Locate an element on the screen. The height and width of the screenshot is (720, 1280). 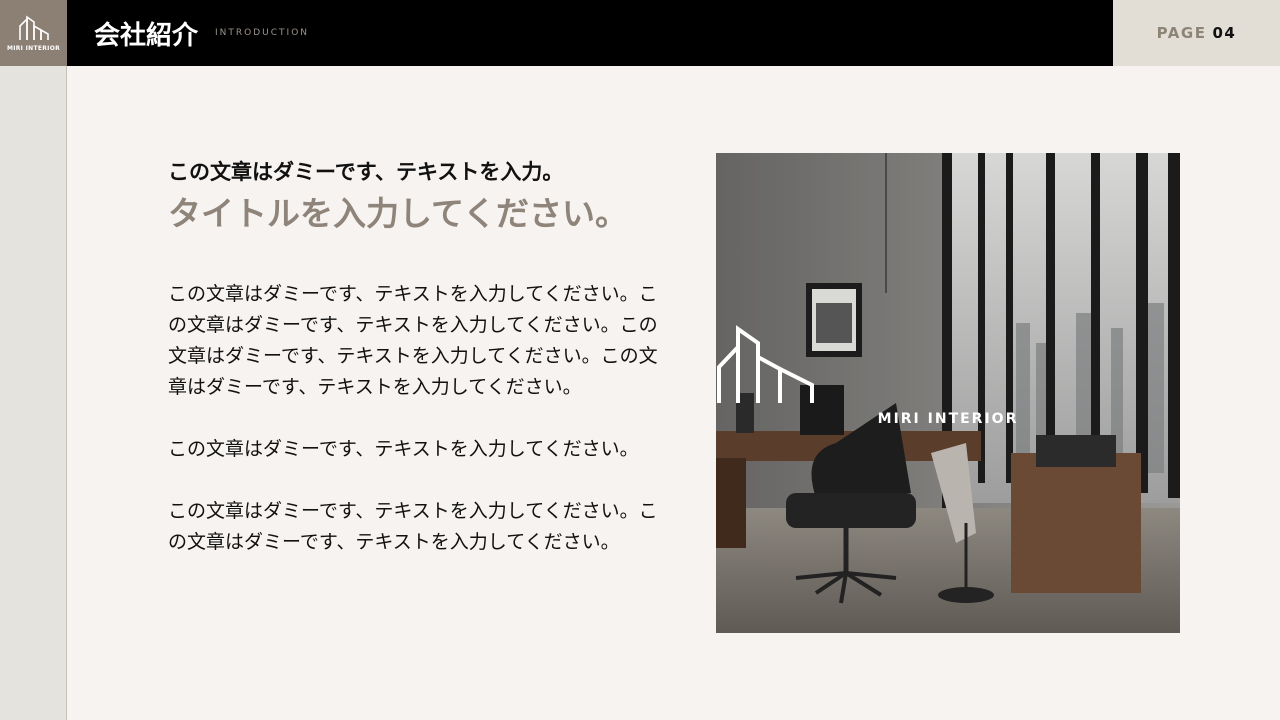
page-label: PAGE is located at coordinates (1181, 33).